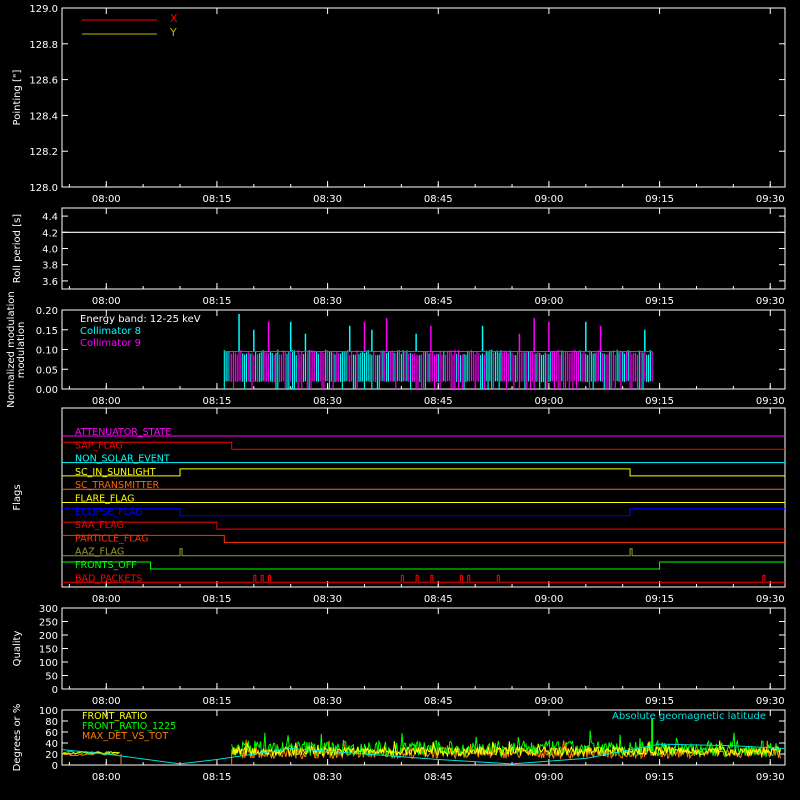  What do you see at coordinates (770, 199) in the screenshot?
I see `pointing-xtick-label: 09:30` at bounding box center [770, 199].